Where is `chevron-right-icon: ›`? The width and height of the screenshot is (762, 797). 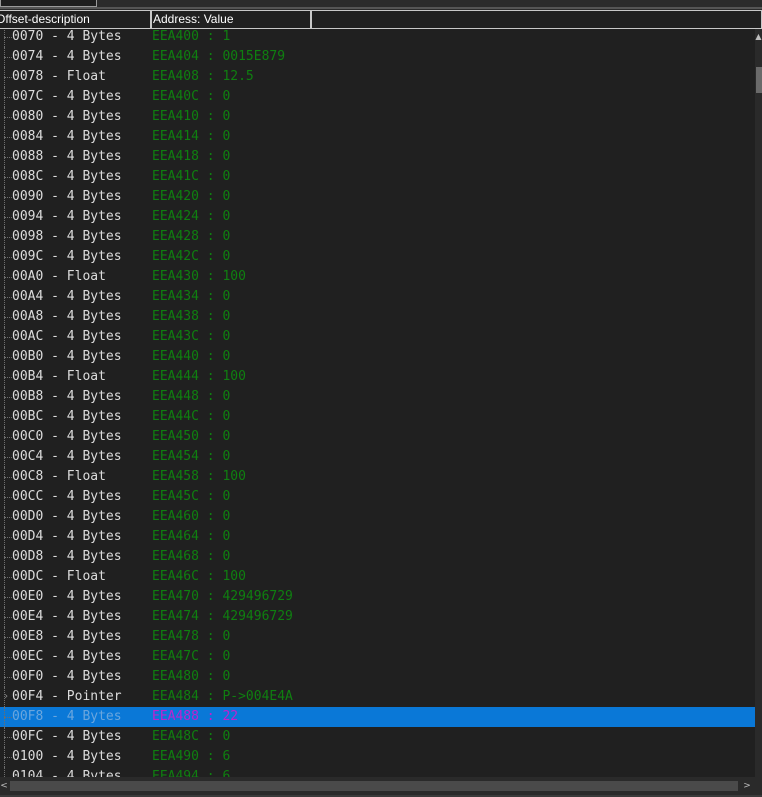
chevron-right-icon: › is located at coordinates (6, 697).